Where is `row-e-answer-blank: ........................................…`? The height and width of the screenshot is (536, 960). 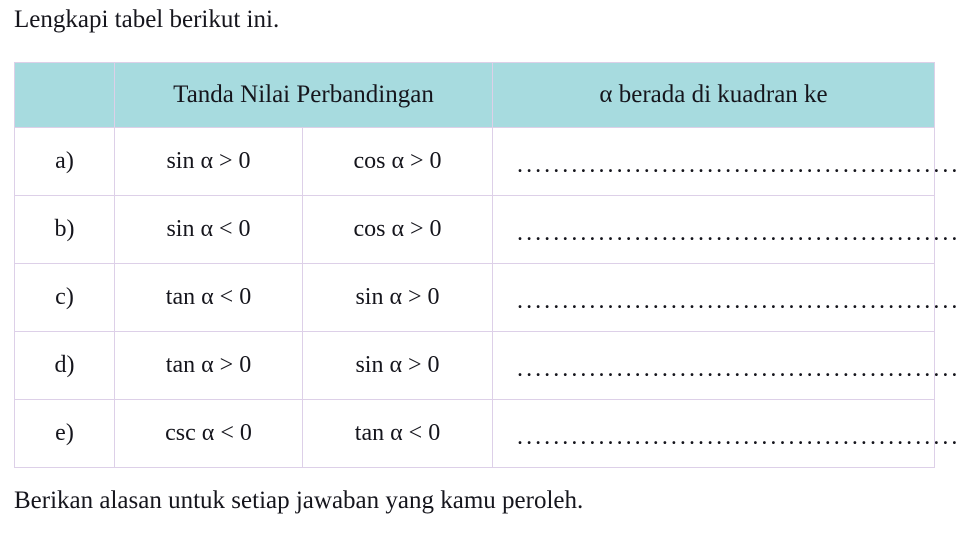 row-e-answer-blank: ........................................… is located at coordinates (726, 433).